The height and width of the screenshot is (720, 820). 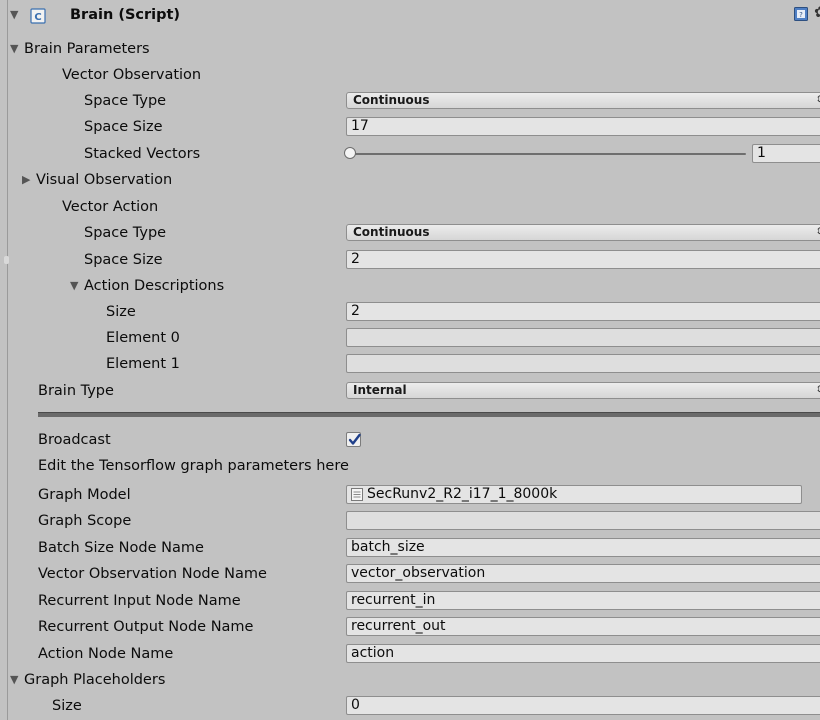 I want to click on gear-icon: ✿, so click(x=817, y=12).